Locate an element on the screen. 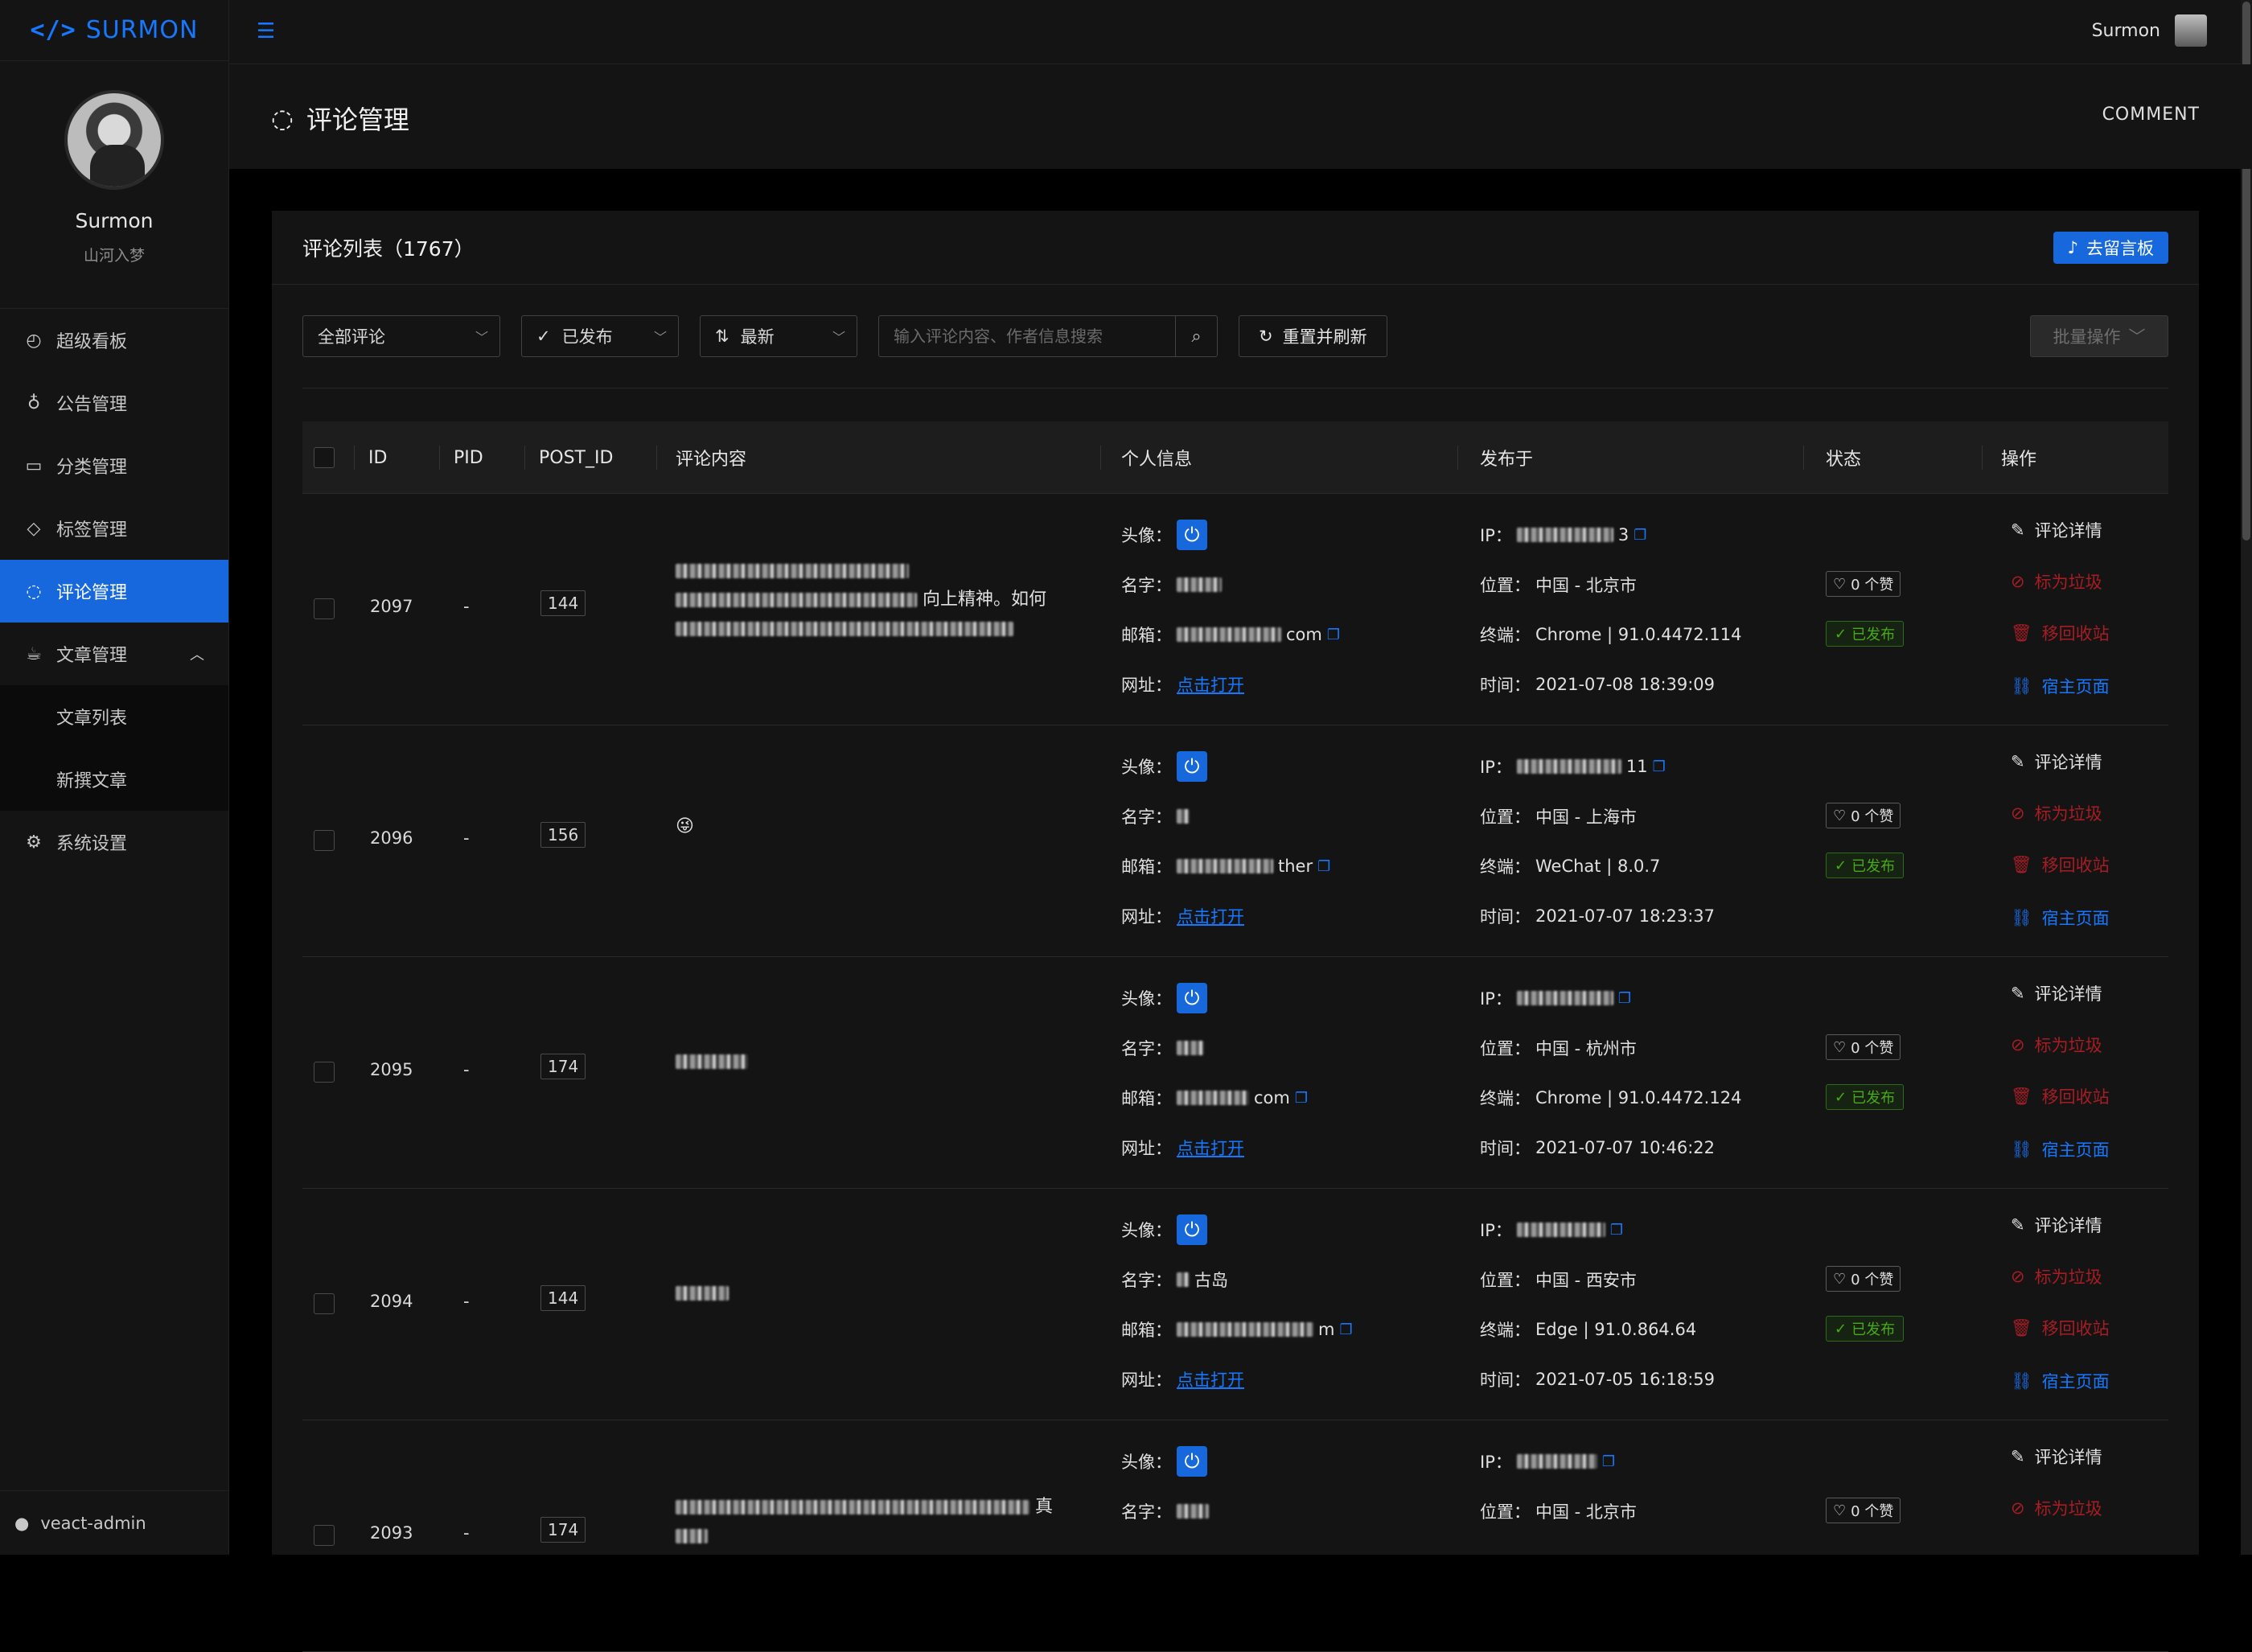  sidebar-item-article: ☕ 文章管理 ︿ is located at coordinates (114, 654).